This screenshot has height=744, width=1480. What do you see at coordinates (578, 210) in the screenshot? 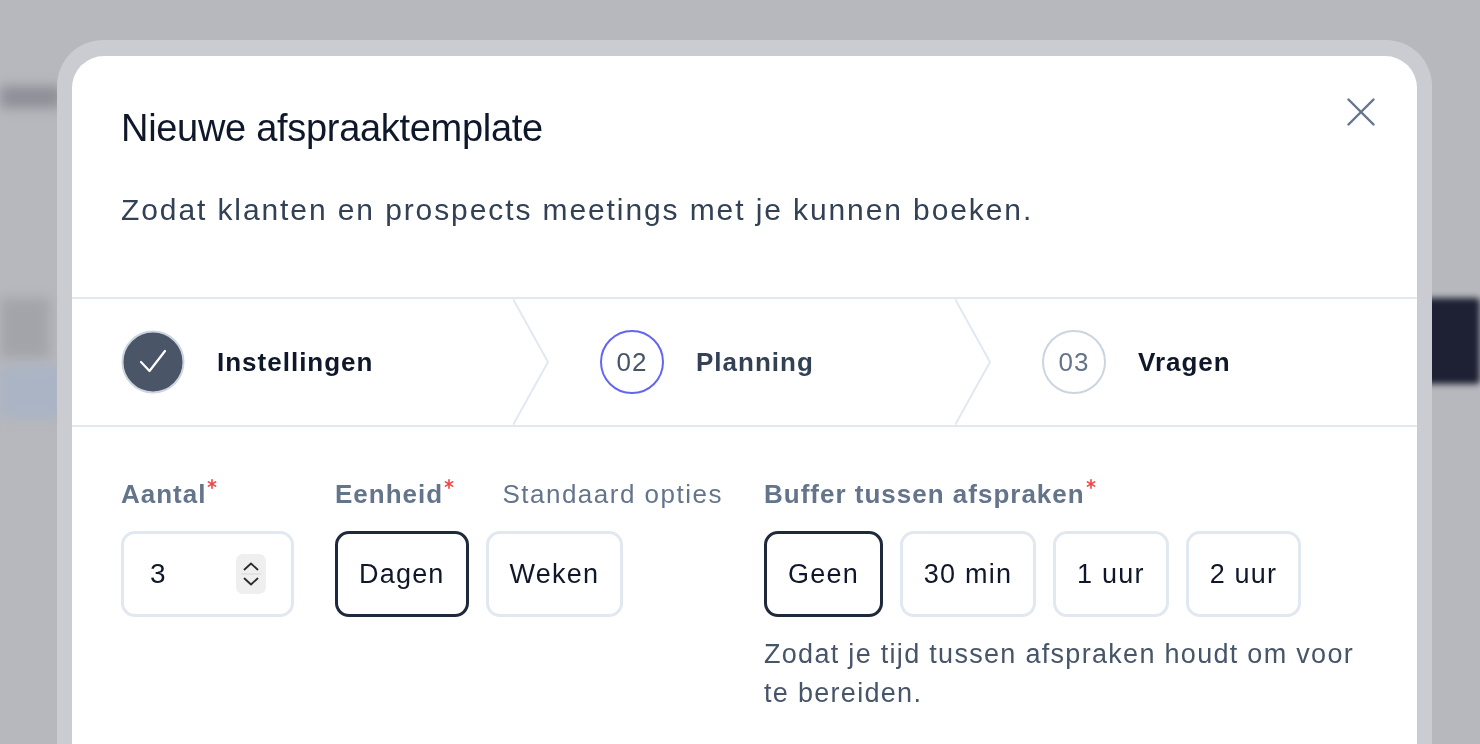
I see `dialog-subtitle: Zodat klanten en prospects meetings met je kunnen boeken.` at bounding box center [578, 210].